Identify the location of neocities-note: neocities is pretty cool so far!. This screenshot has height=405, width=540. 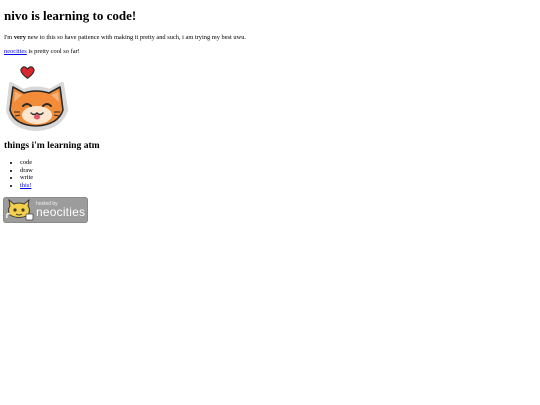
(42, 51).